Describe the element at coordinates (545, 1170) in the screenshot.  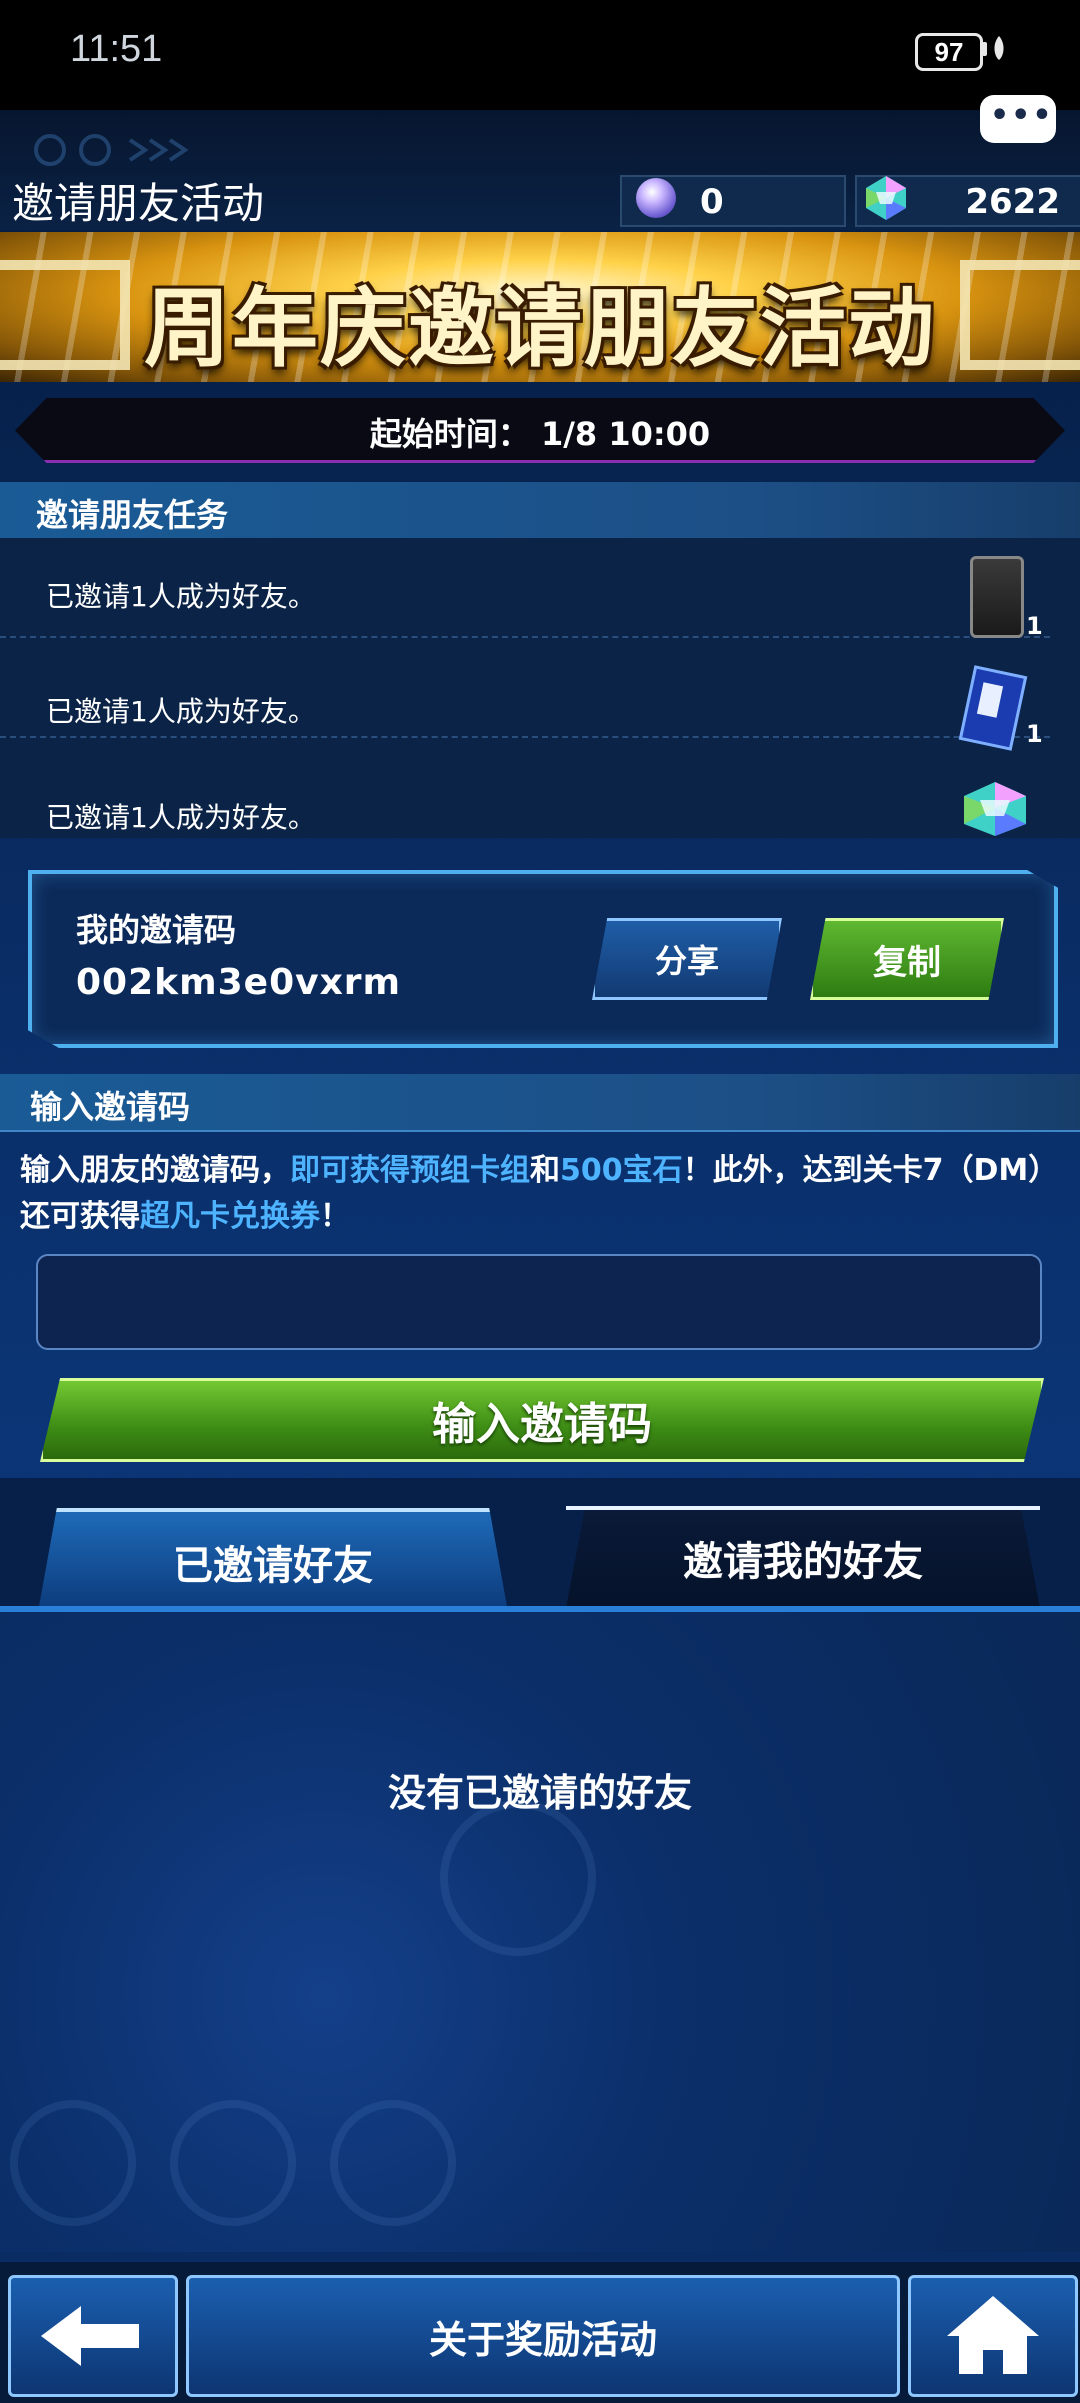
I see `desc-text: 和` at that location.